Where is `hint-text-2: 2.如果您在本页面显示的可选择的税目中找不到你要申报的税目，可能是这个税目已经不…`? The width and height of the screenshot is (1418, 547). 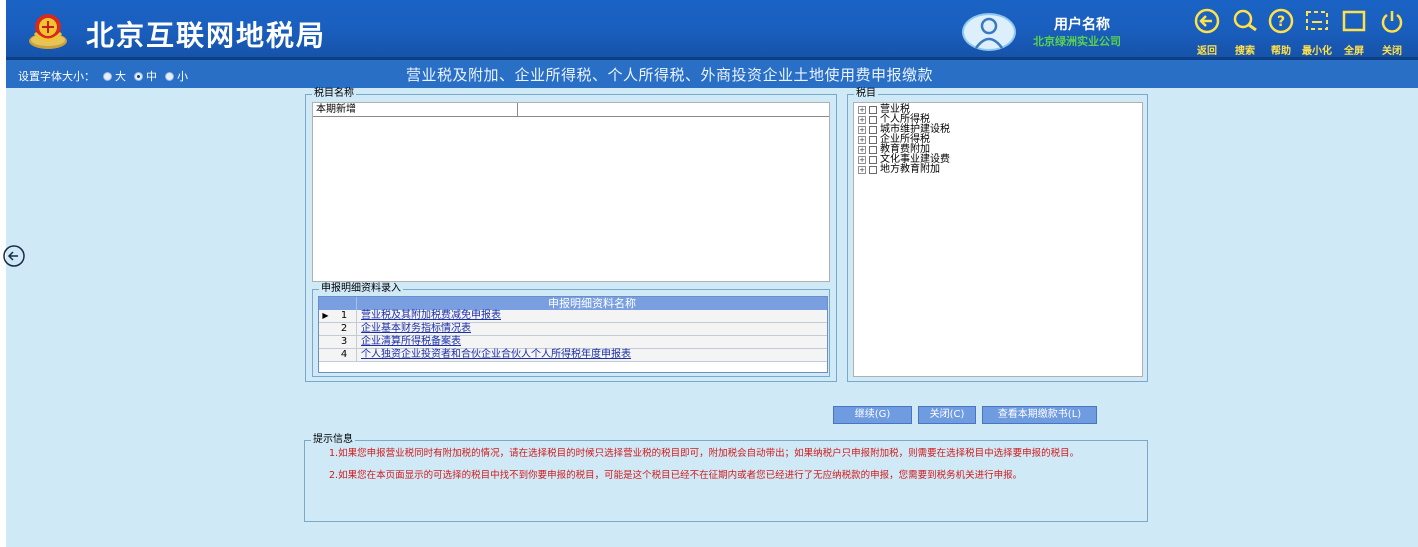
hint-text-2: 2.如果您在本页面显示的可选择的税目中找不到你要申报的税目，可能是这个税目已经不… is located at coordinates (676, 475).